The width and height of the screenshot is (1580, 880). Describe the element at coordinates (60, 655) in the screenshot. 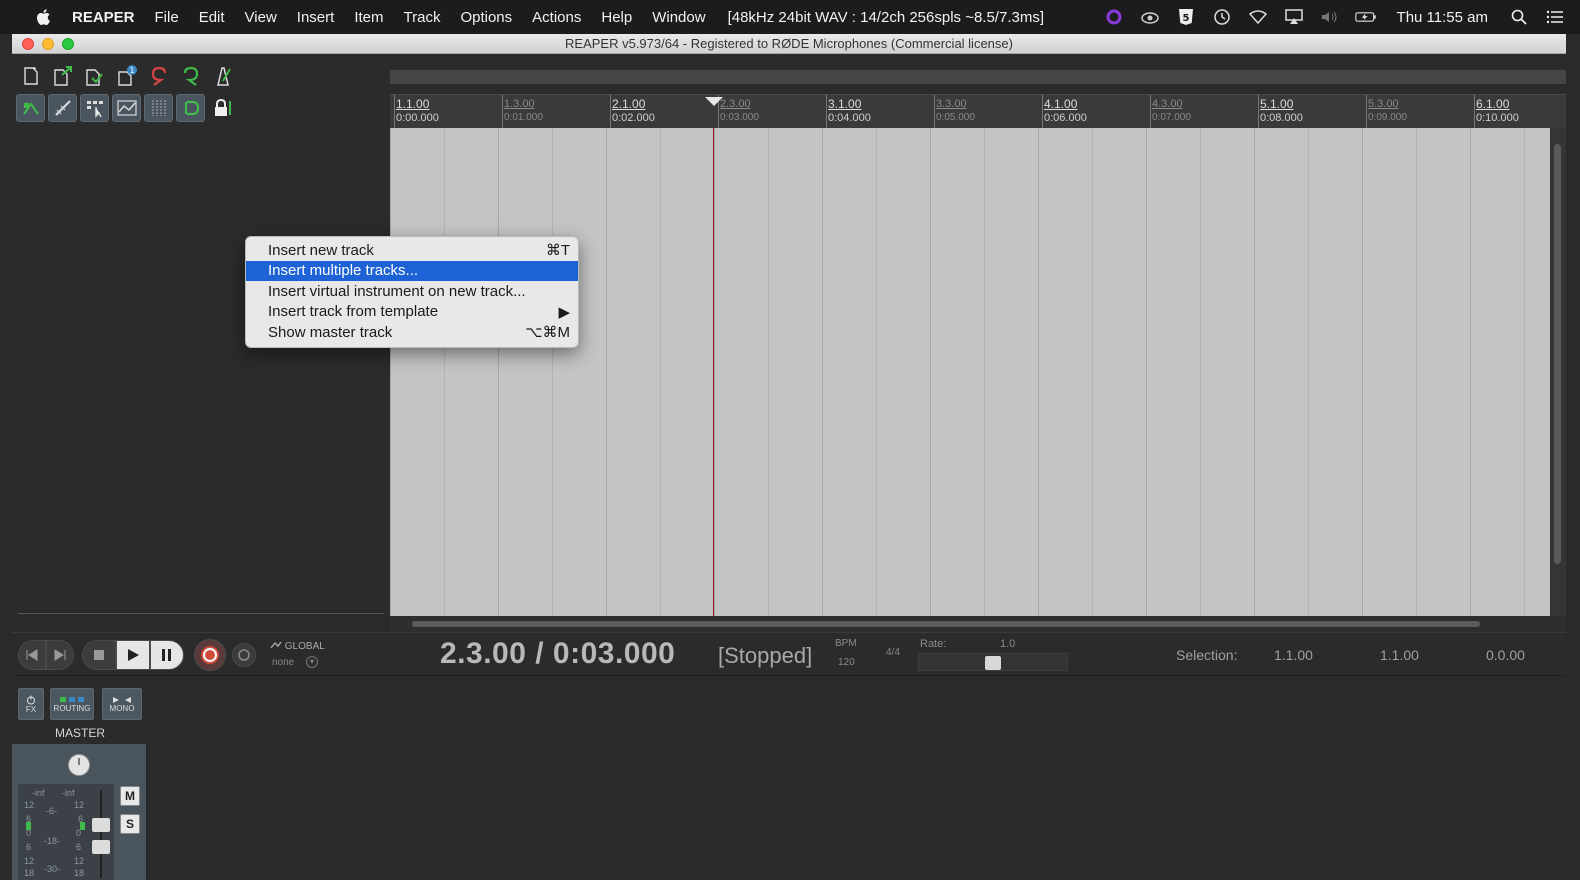

I see `go-to-end-button` at that location.